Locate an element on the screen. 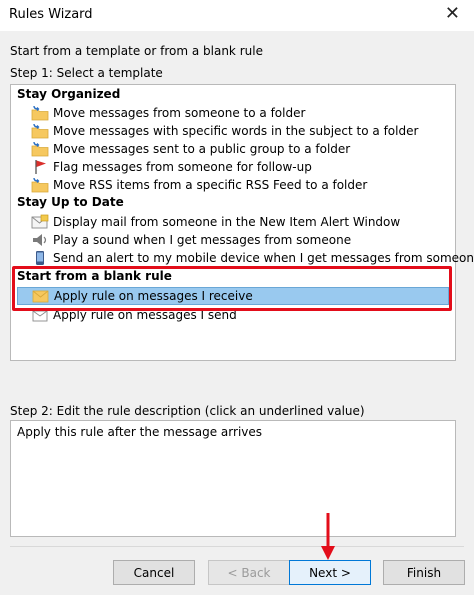 The width and height of the screenshot is (474, 595). template-item-label: Flag messages from someone for follow-up is located at coordinates (182, 167).